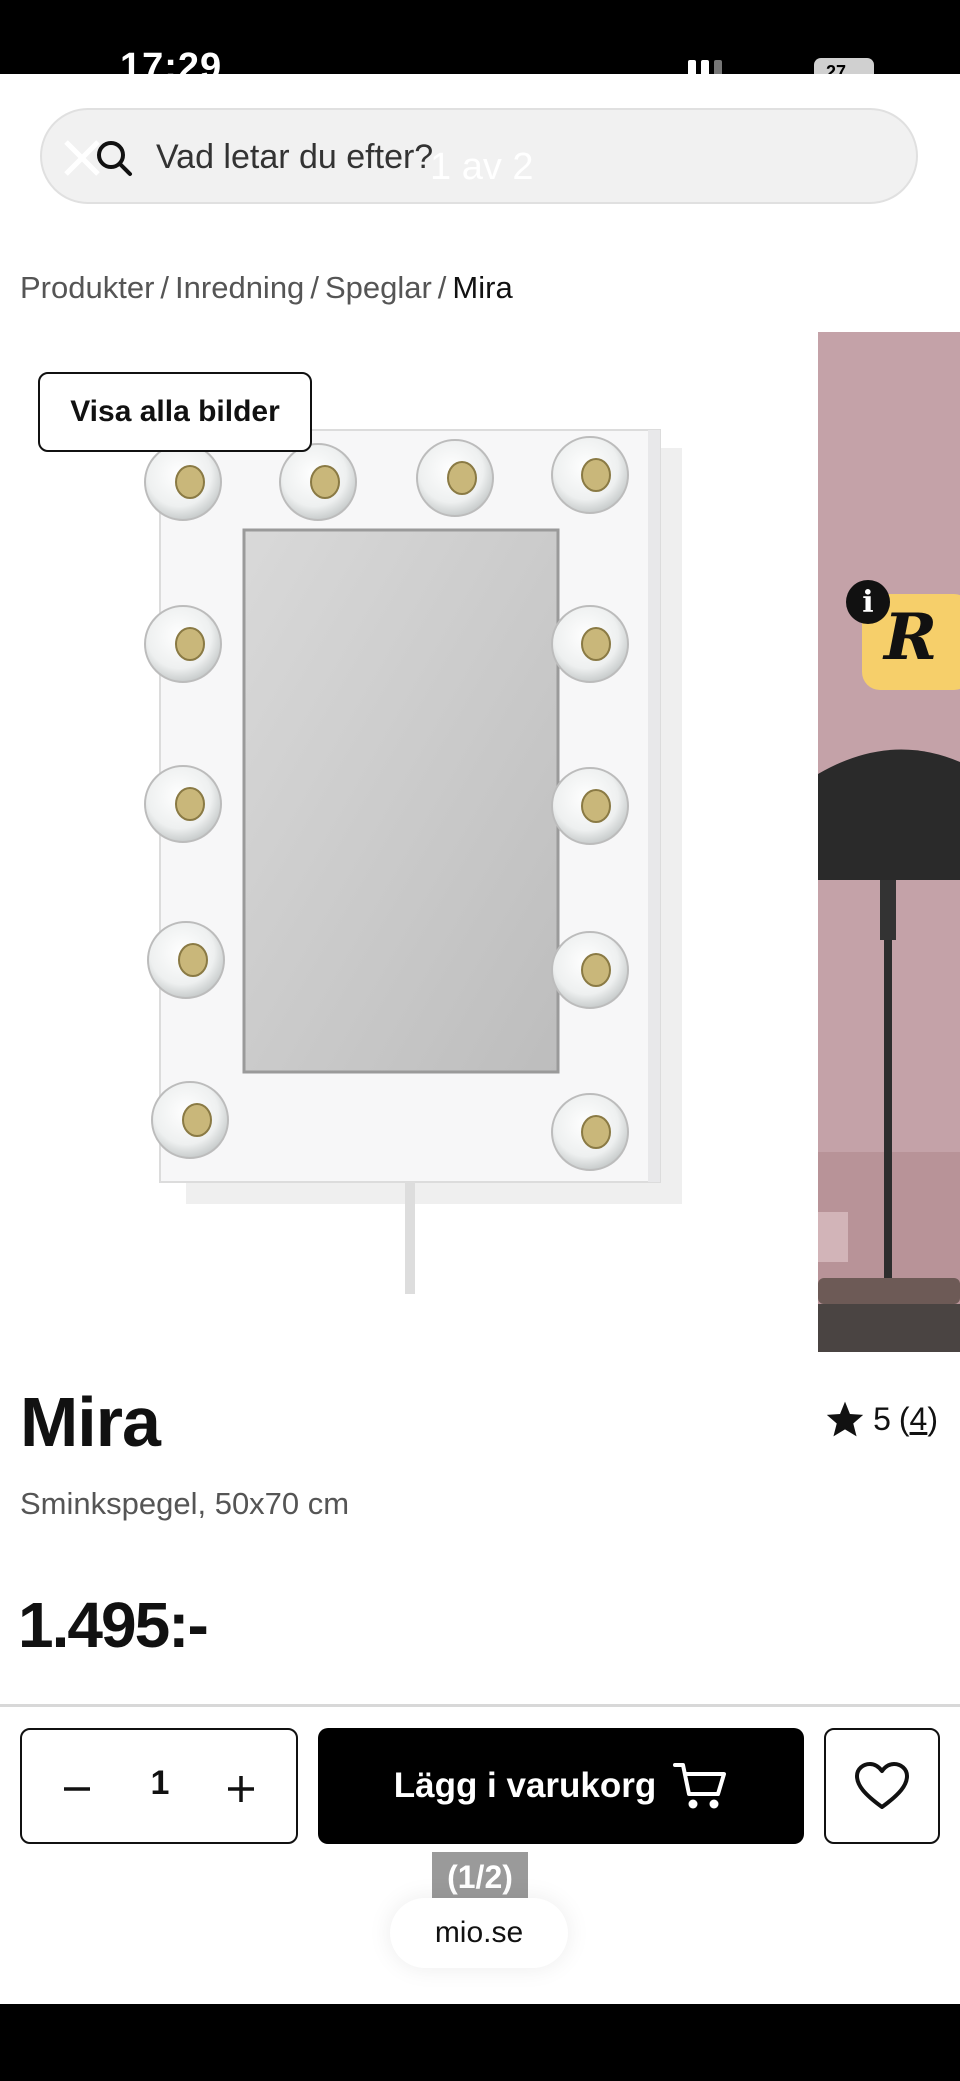 This screenshot has height=2081, width=960. What do you see at coordinates (185, 1503) in the screenshot?
I see `product-subtitle: Sminkspegel, 50x70 cm` at bounding box center [185, 1503].